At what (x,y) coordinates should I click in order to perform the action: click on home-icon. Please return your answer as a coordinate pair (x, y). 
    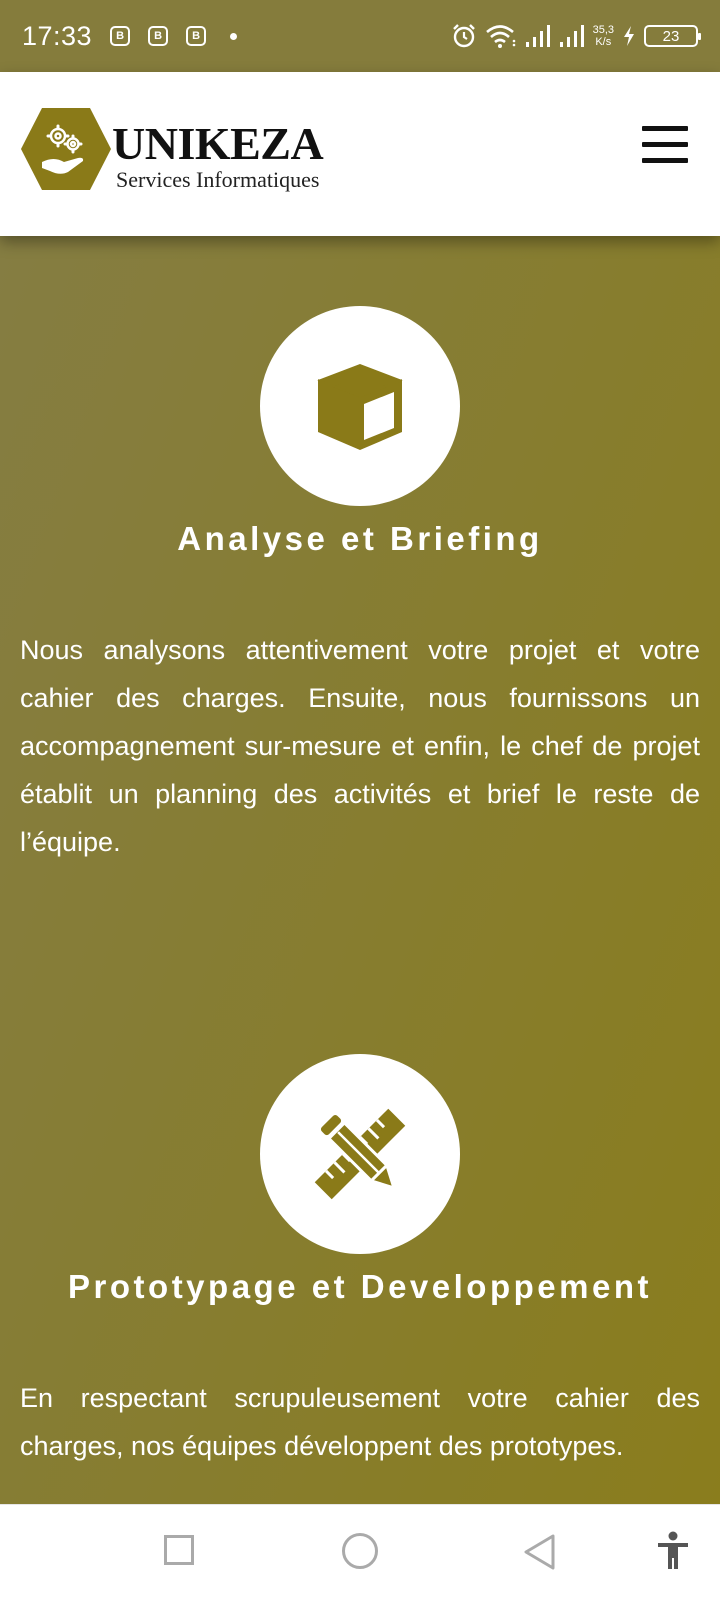
    Looking at the image, I should click on (360, 1551).